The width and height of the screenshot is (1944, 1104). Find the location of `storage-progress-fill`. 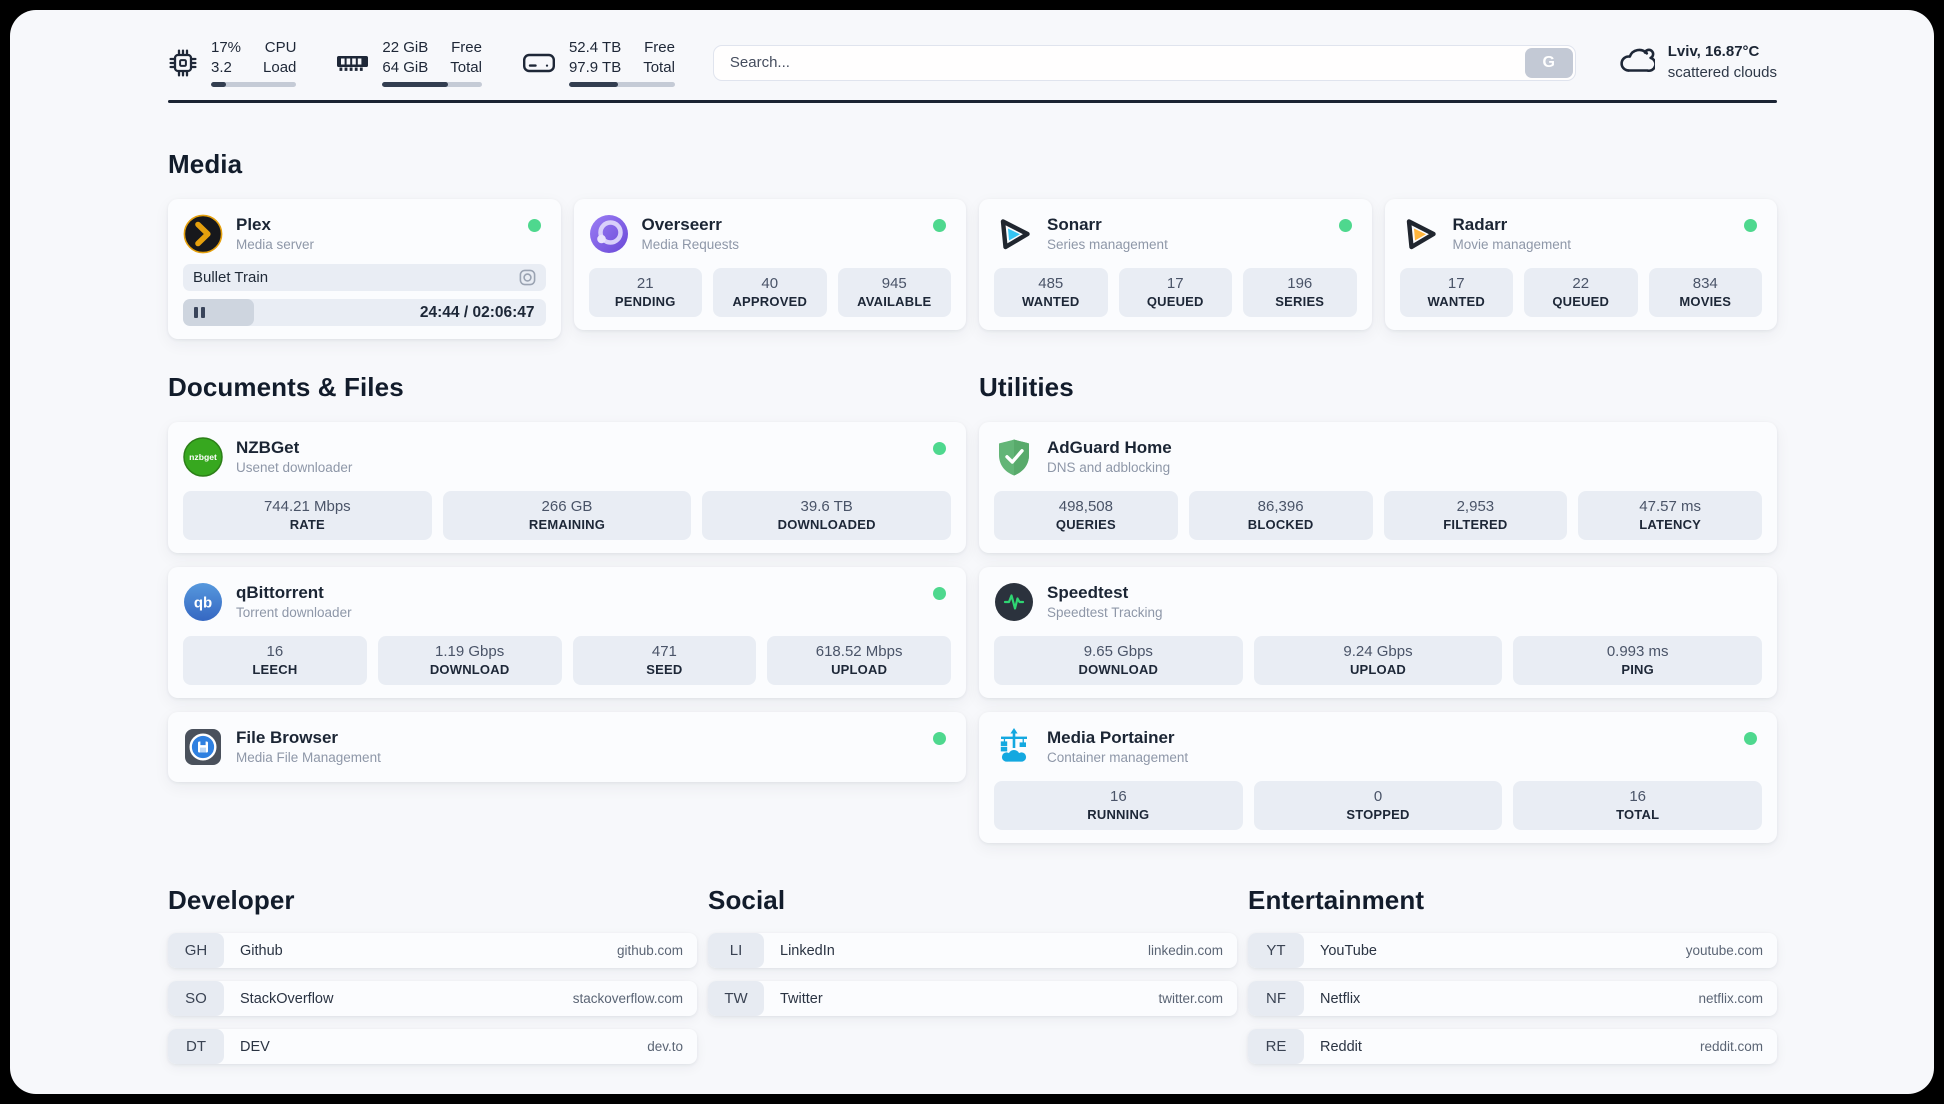

storage-progress-fill is located at coordinates (593, 84).